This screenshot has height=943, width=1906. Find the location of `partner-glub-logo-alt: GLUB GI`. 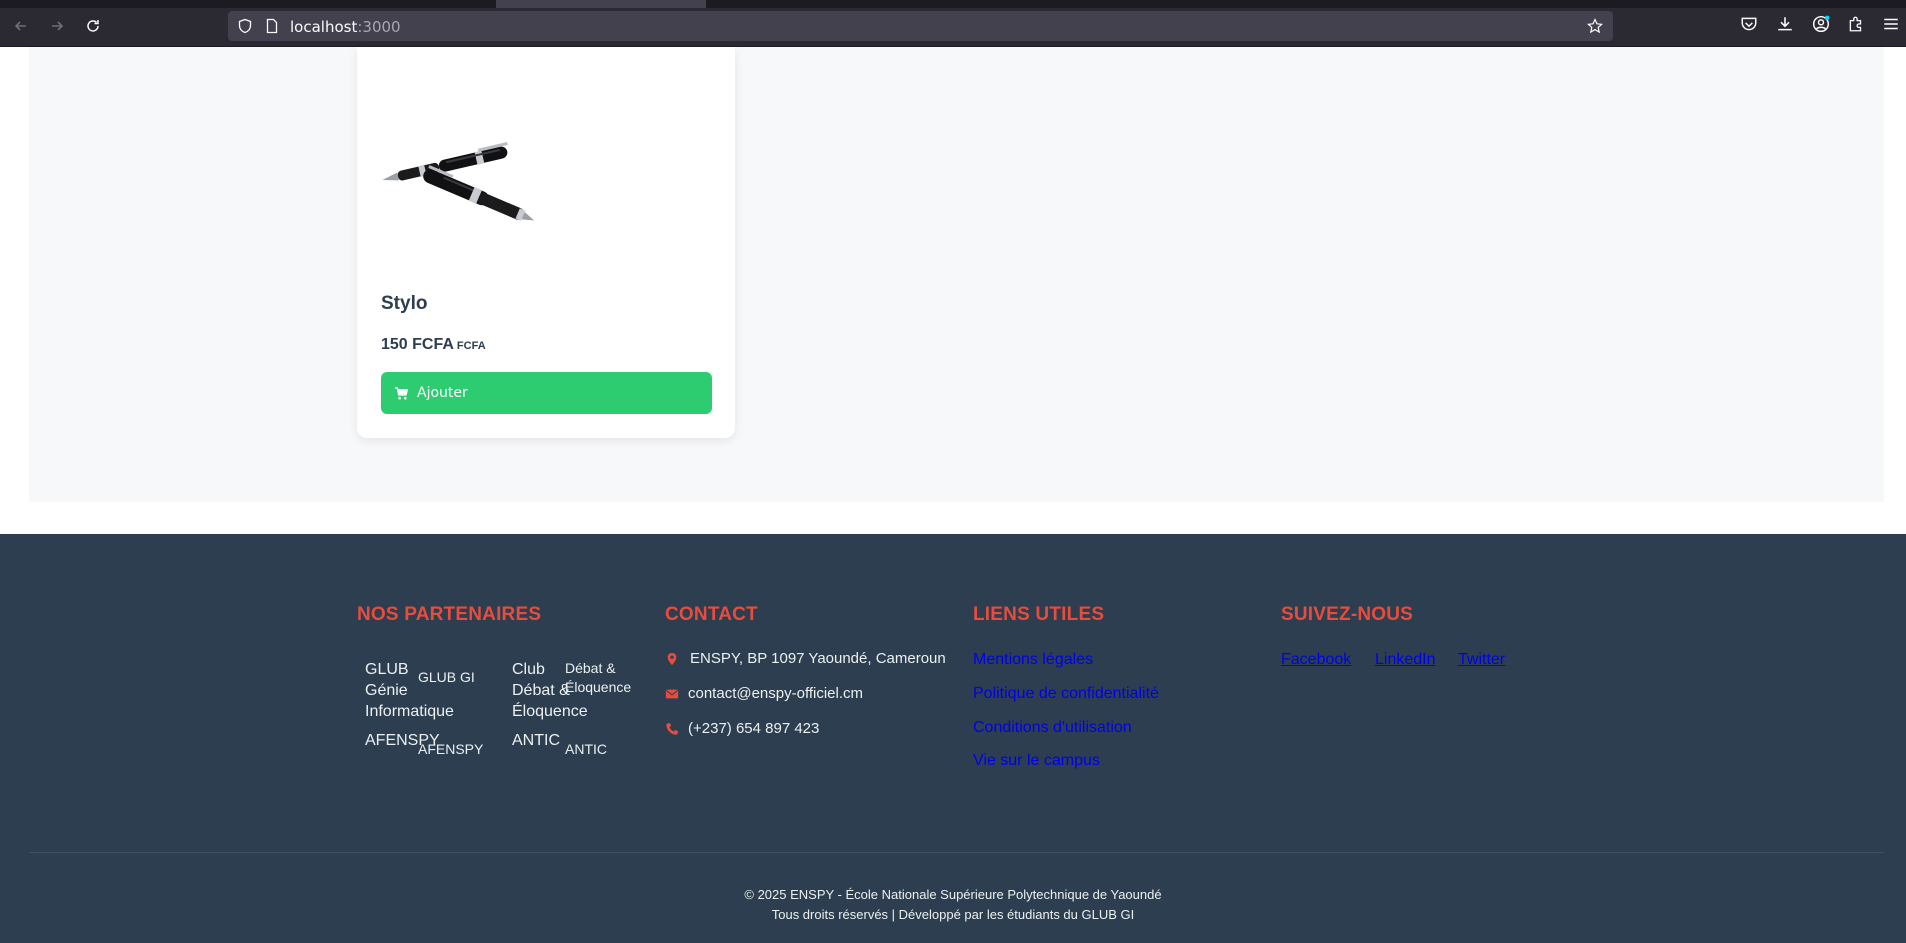

partner-glub-logo-alt: GLUB GI is located at coordinates (446, 677).